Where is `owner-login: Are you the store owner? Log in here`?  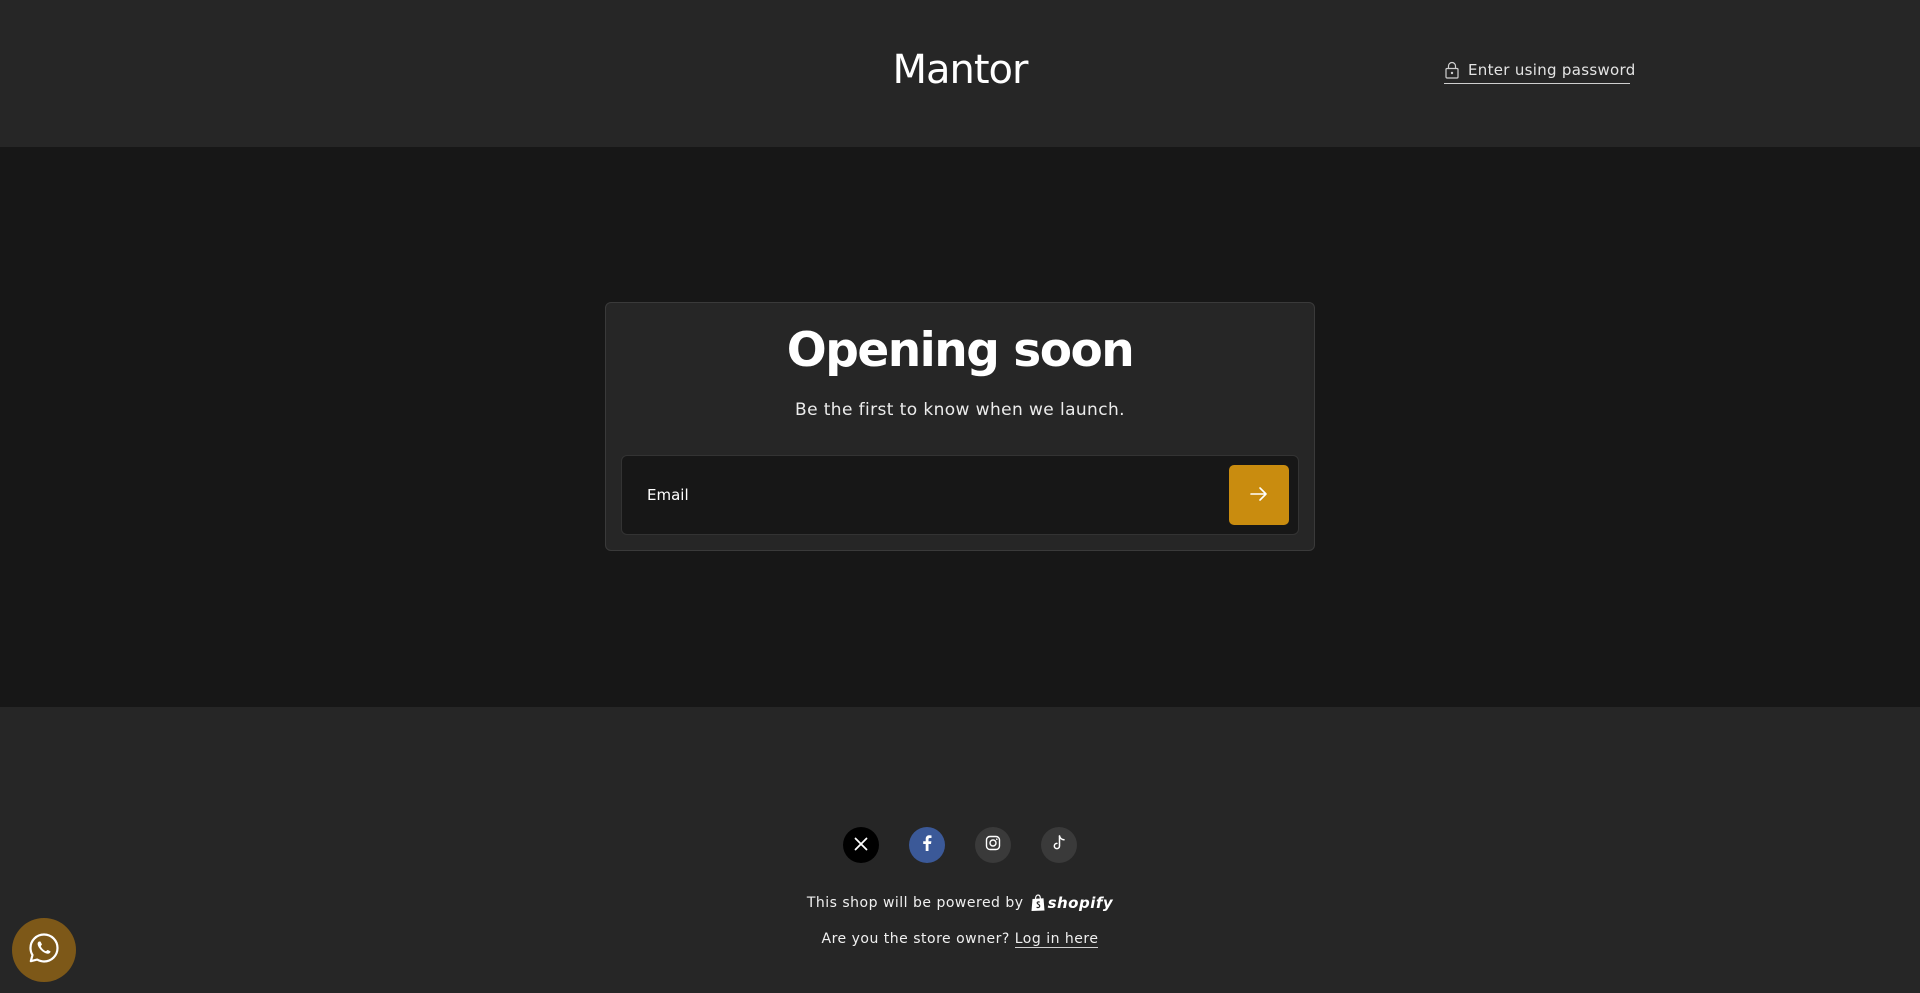 owner-login: Are you the store owner? Log in here is located at coordinates (960, 939).